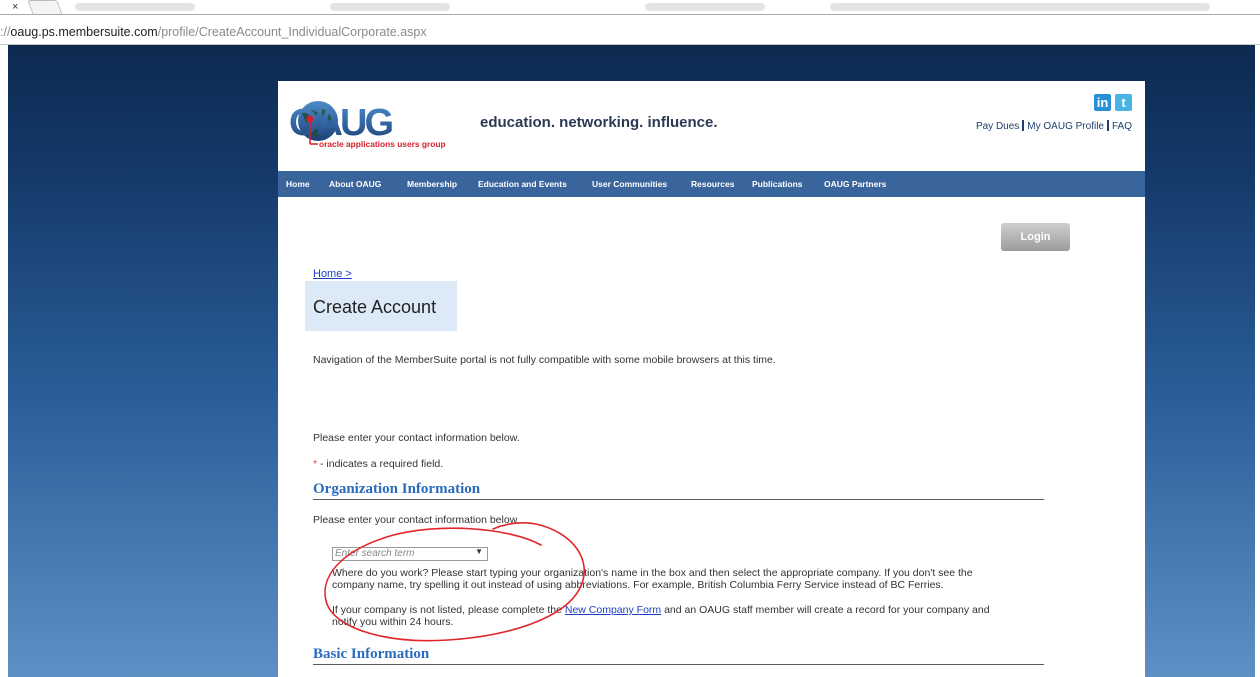 The image size is (1260, 677). I want to click on new-tab-button, so click(45, 7).